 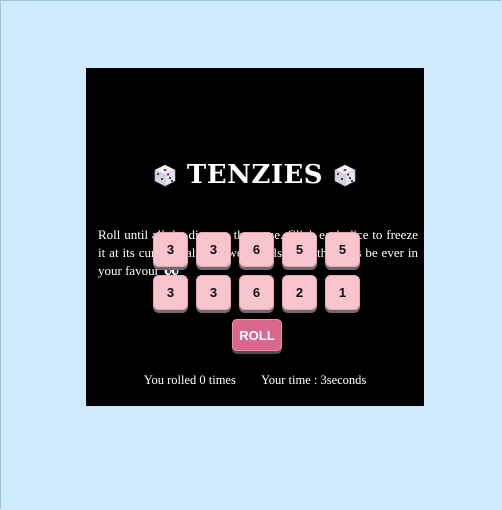 What do you see at coordinates (342, 249) in the screenshot?
I see `die-5: 5` at bounding box center [342, 249].